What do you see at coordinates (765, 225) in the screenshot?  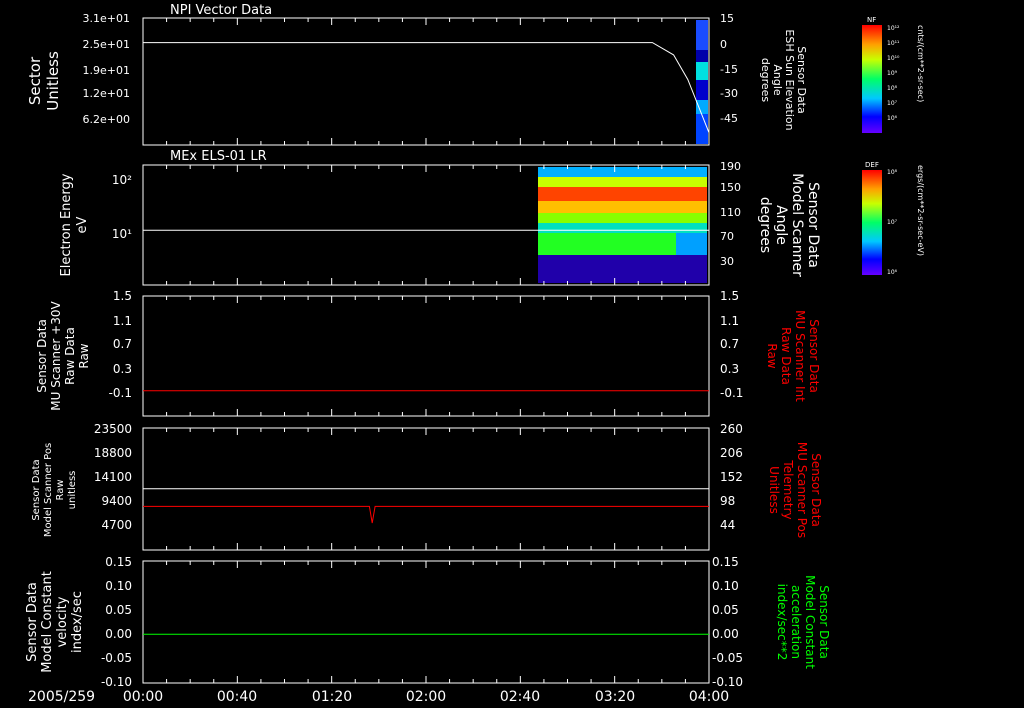 I see `p2-rlabel: degrees` at bounding box center [765, 225].